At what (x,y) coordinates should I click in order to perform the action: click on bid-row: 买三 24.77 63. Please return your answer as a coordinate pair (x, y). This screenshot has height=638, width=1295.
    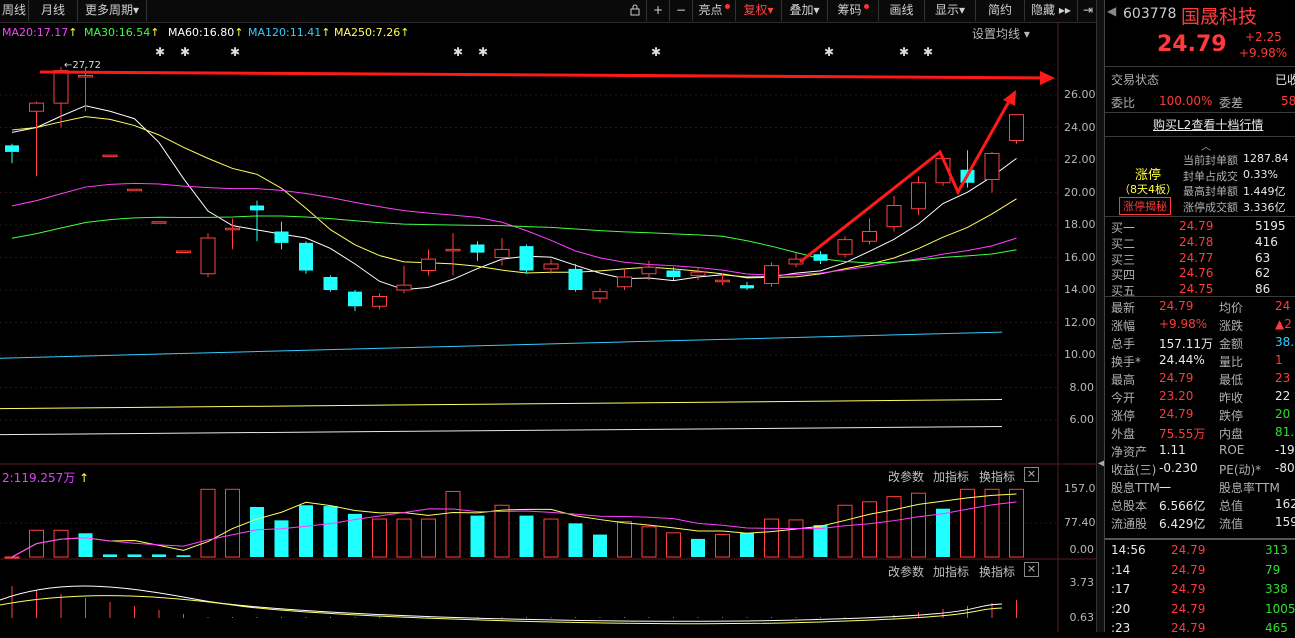
    Looking at the image, I should click on (1191, 258).